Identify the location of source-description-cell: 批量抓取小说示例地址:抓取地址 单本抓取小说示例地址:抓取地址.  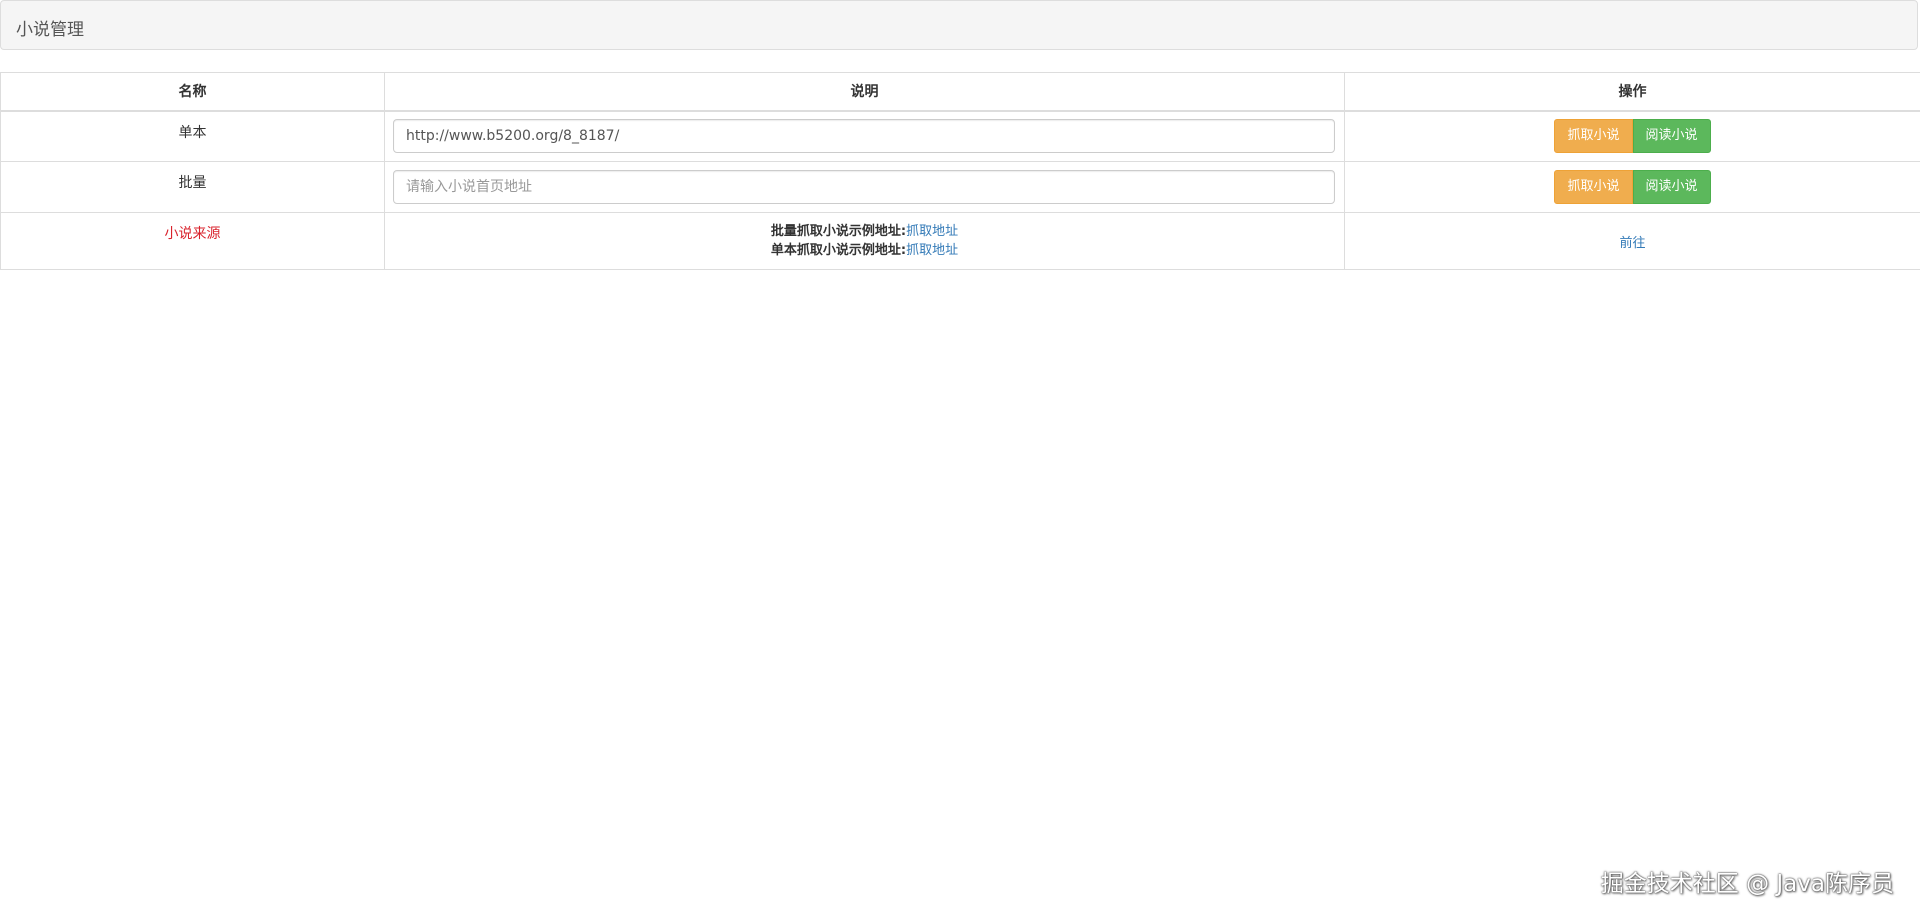
(864, 241).